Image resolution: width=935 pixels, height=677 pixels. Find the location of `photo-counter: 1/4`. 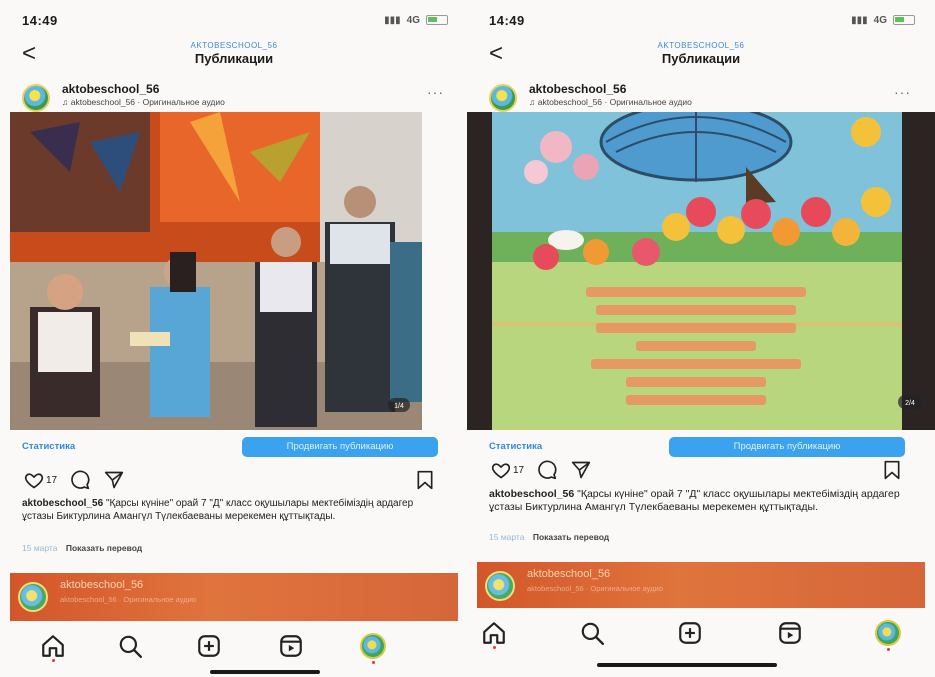

photo-counter: 1/4 is located at coordinates (399, 406).